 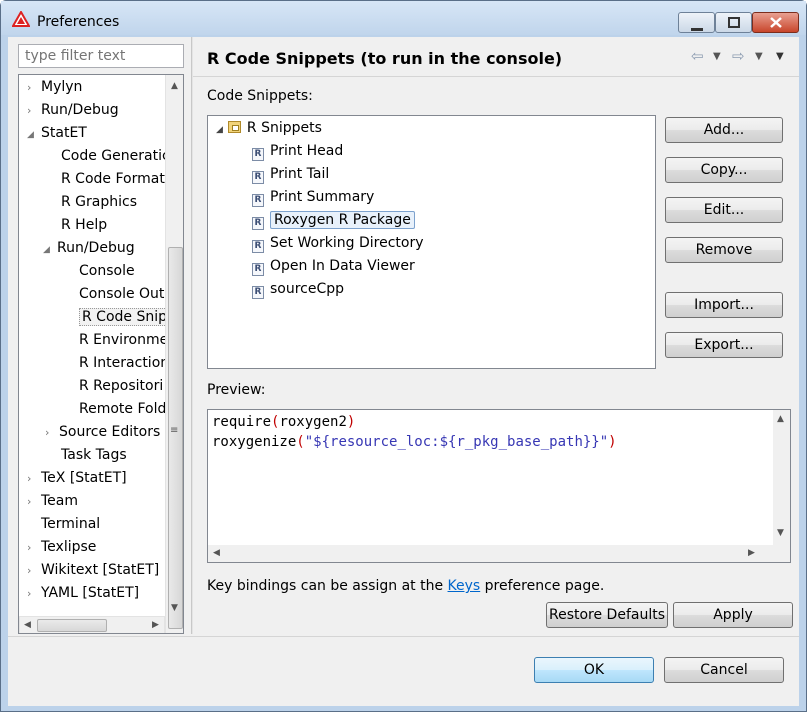 What do you see at coordinates (307, 151) in the screenshot?
I see `snippet-label: Print Head` at bounding box center [307, 151].